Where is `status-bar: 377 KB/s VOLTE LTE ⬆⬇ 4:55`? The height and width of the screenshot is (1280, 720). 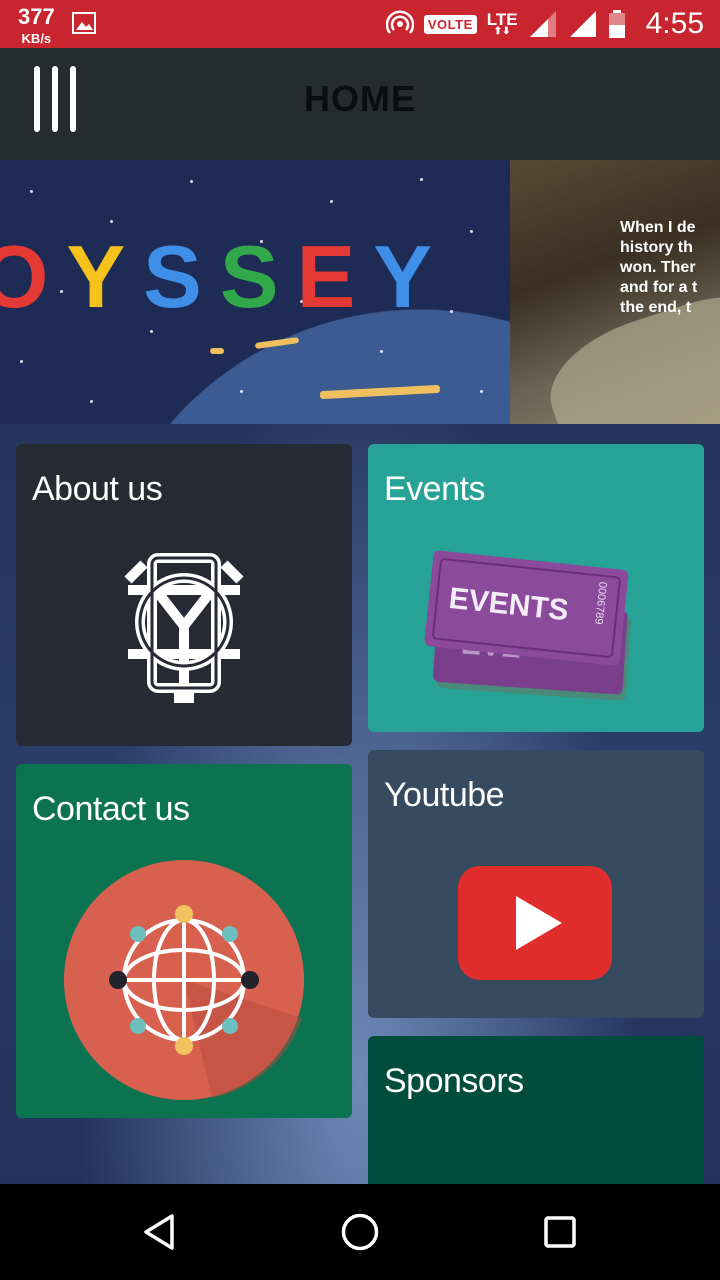 status-bar: 377 KB/s VOLTE LTE ⬆⬇ 4:55 is located at coordinates (360, 24).